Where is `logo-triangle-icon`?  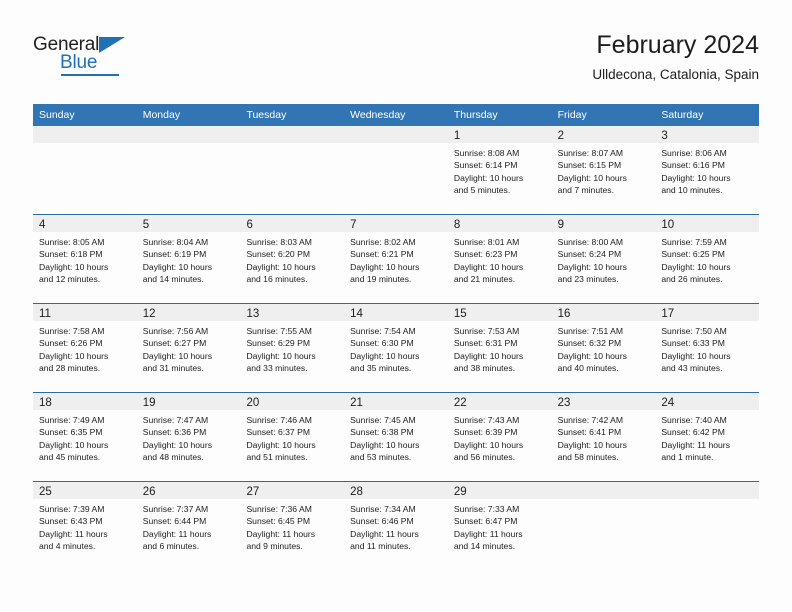 logo-triangle-icon is located at coordinates (112, 45).